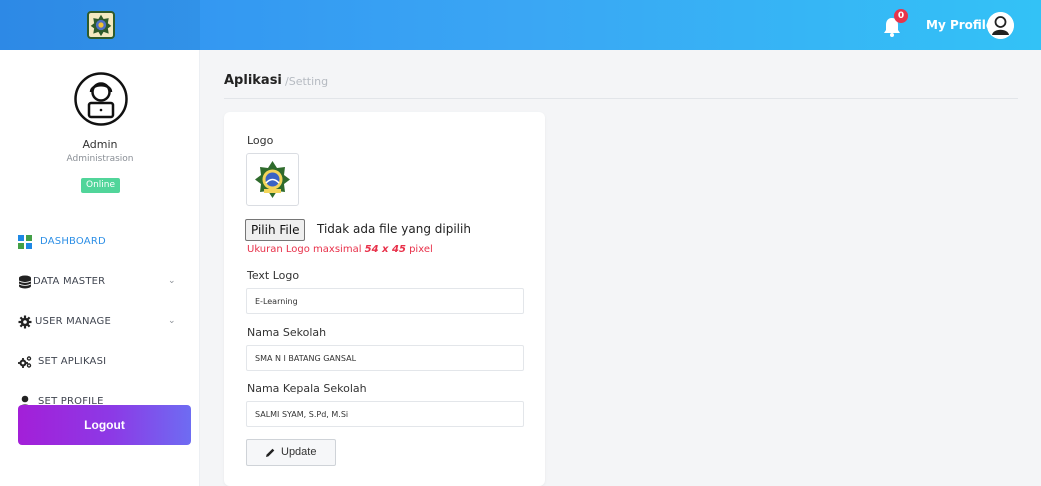  Describe the element at coordinates (394, 229) in the screenshot. I see `file-status-text: Tidak ada file yang dipilih` at that location.